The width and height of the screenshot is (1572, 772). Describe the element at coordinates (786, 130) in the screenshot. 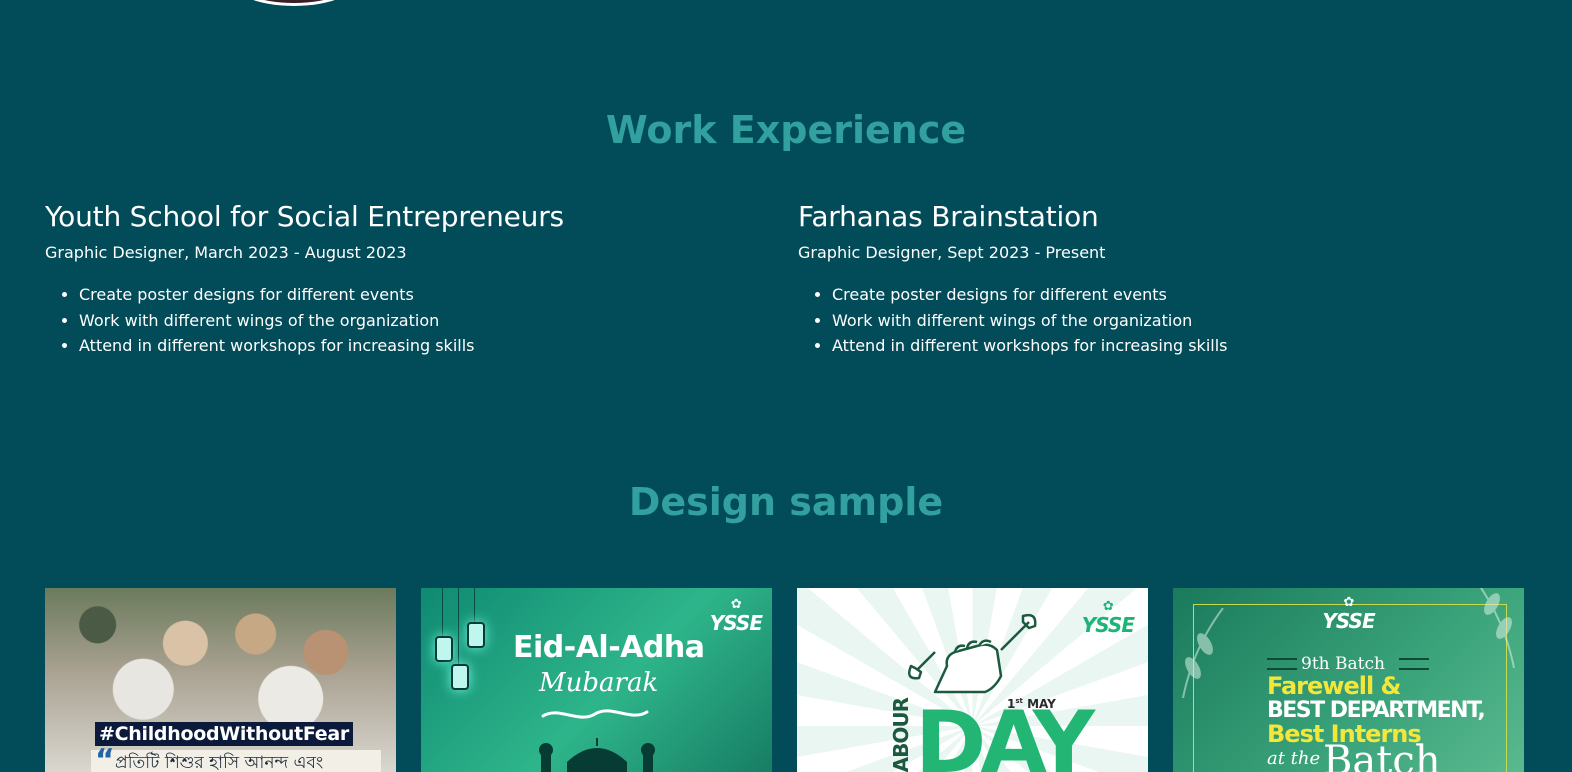

I see `work-experience-heading: Work Experience` at that location.